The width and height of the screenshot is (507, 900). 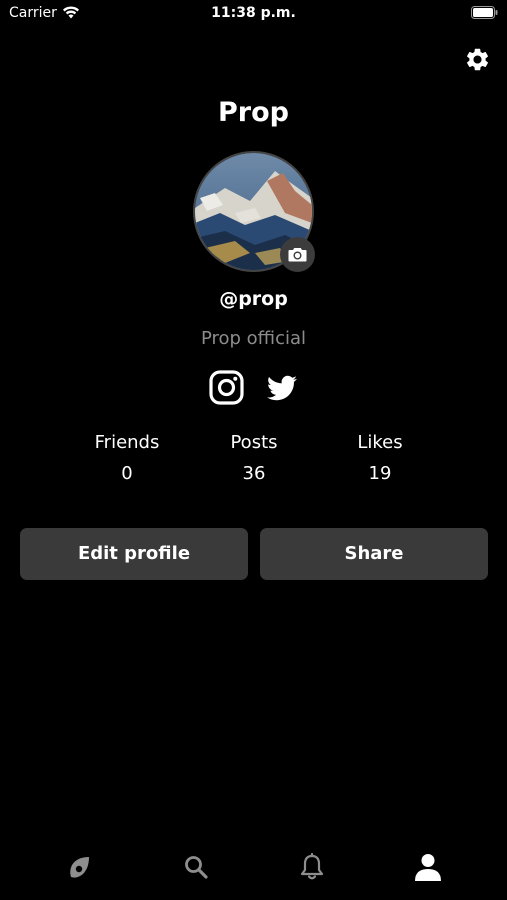 I want to click on social-links, so click(x=253, y=388).